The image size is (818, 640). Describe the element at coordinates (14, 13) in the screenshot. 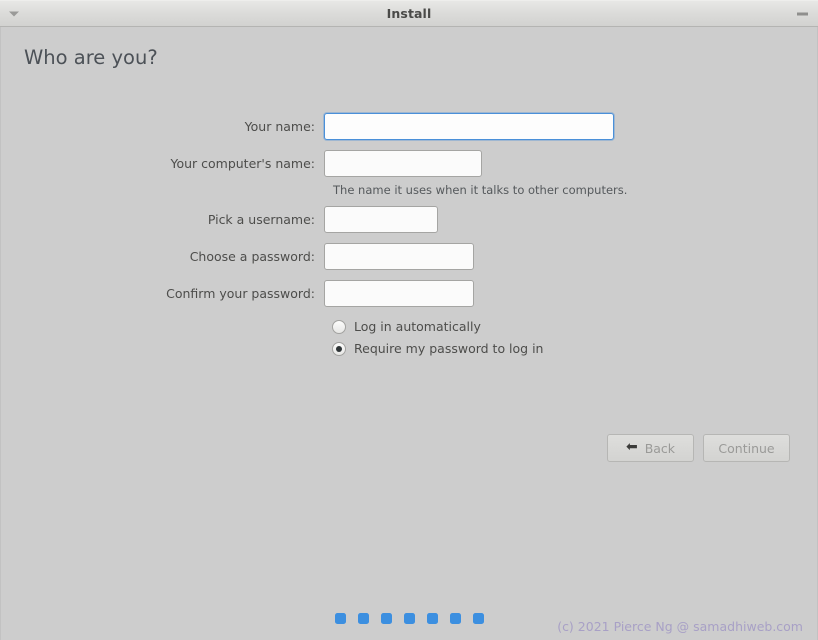

I see `chevron-down-icon` at that location.